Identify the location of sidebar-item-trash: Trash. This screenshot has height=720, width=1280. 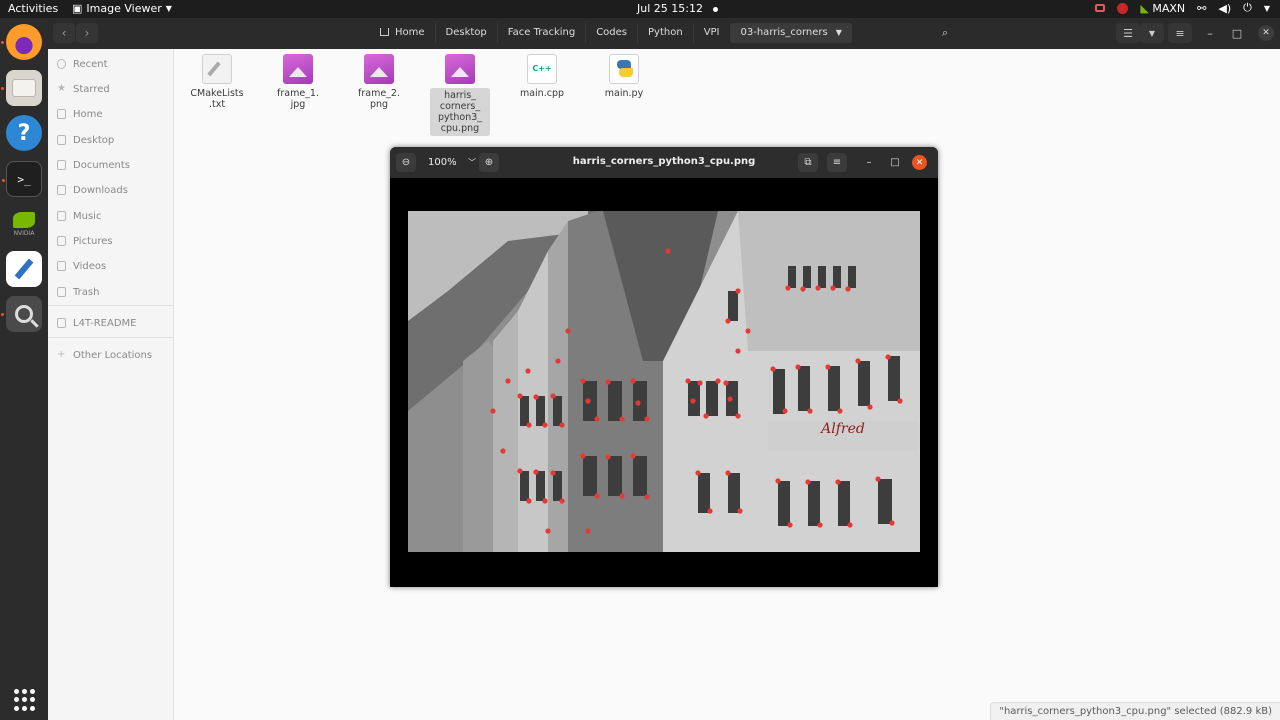
(78, 292).